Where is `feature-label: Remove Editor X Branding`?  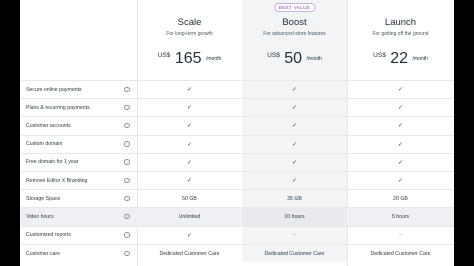 feature-label: Remove Editor X Branding is located at coordinates (68, 180).